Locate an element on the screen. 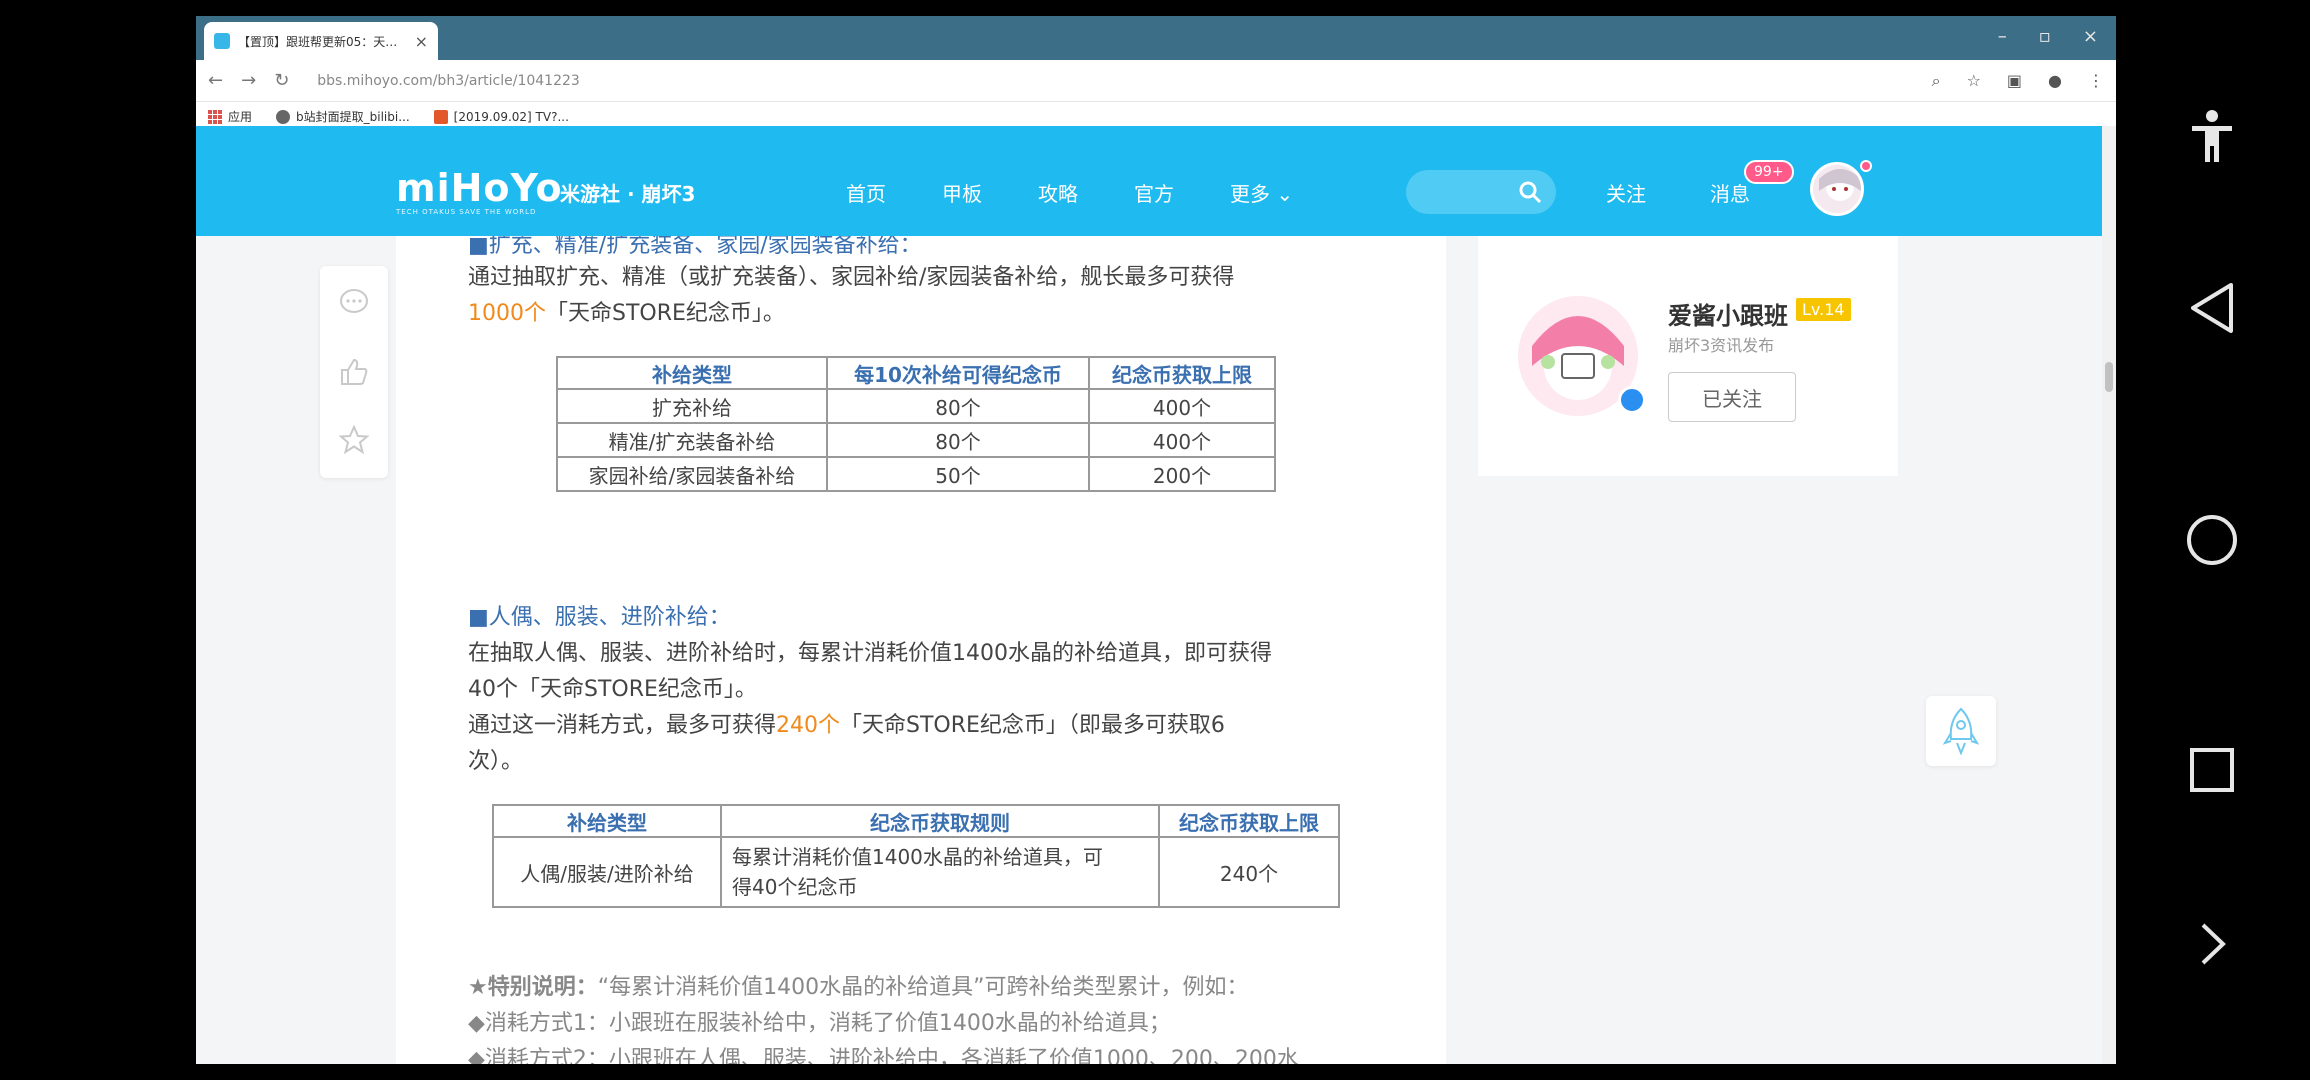  paragraph-line: 通过抽取扩充、精准（或扩充装备）、家园补给/家园装备补给，舰长最多可获得 is located at coordinates (851, 277).